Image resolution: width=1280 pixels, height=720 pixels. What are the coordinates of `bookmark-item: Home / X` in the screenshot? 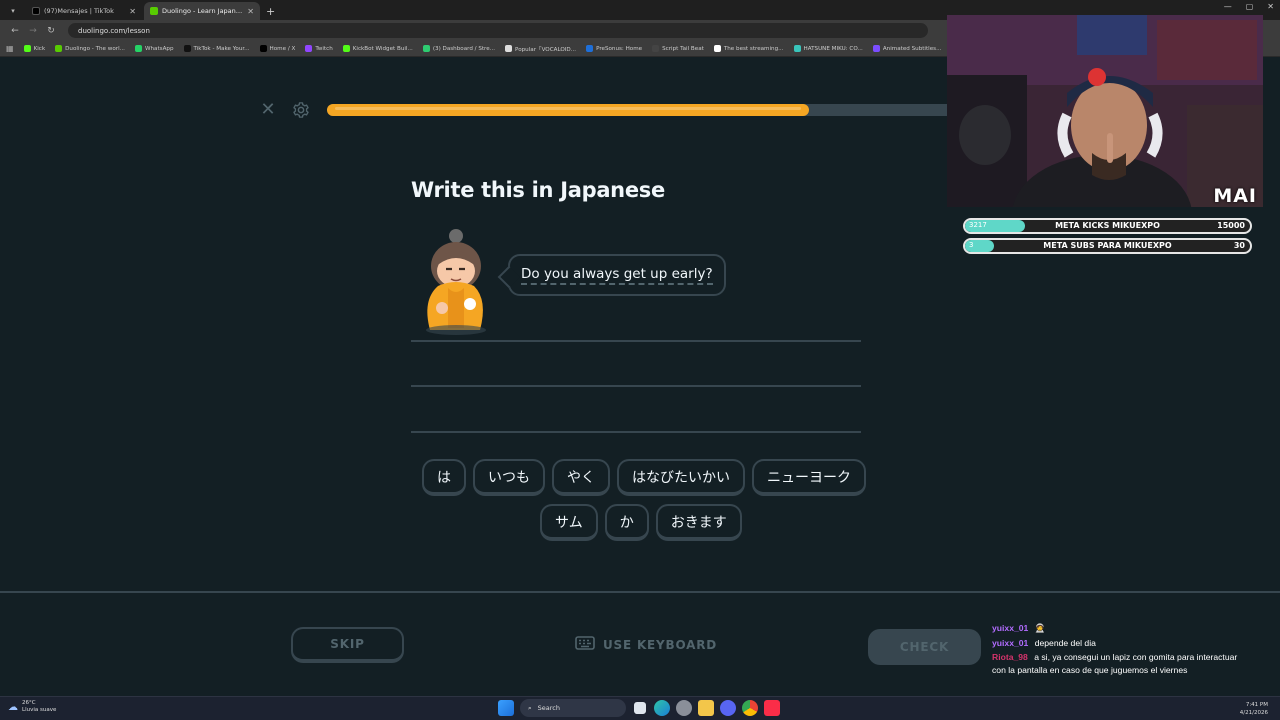 It's located at (277, 48).